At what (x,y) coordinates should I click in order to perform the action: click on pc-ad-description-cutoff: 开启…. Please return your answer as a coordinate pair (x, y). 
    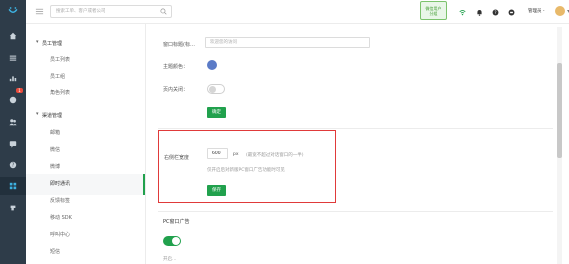
    Looking at the image, I should click on (170, 259).